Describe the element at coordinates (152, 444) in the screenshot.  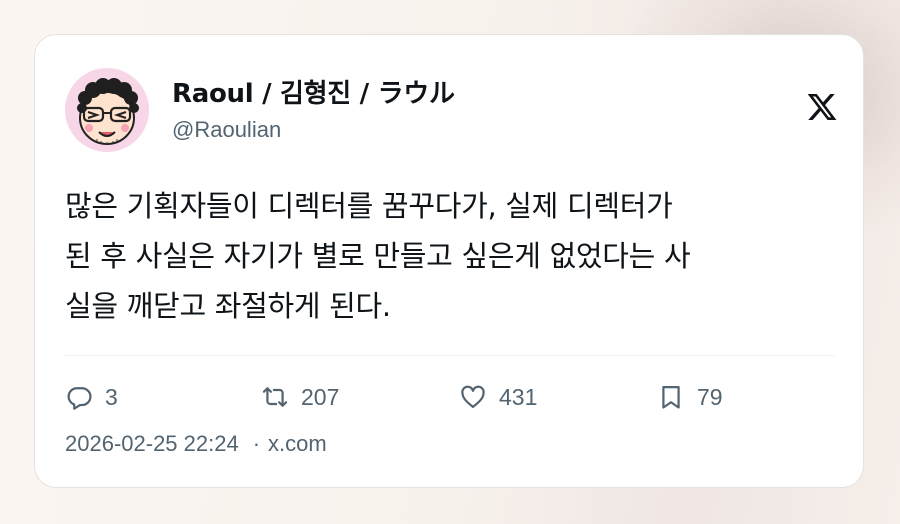
I see `timestamp: 2026-02-25 22:24` at that location.